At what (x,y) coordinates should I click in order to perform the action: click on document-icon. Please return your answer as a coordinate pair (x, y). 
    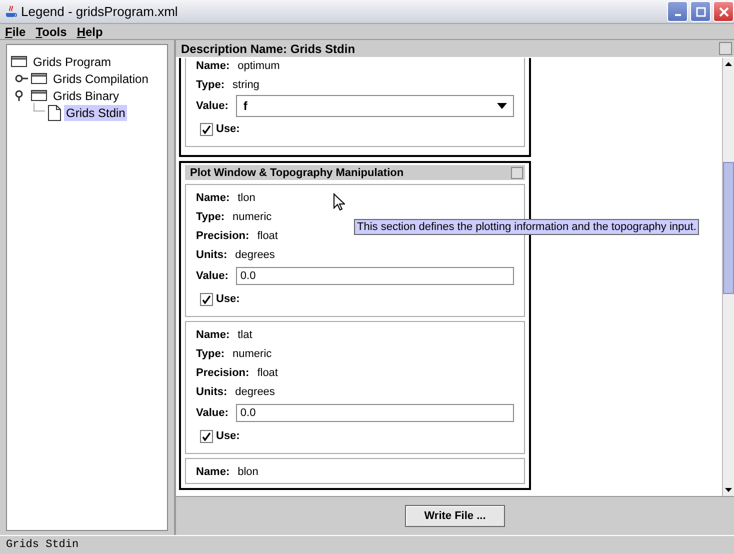
    Looking at the image, I should click on (54, 112).